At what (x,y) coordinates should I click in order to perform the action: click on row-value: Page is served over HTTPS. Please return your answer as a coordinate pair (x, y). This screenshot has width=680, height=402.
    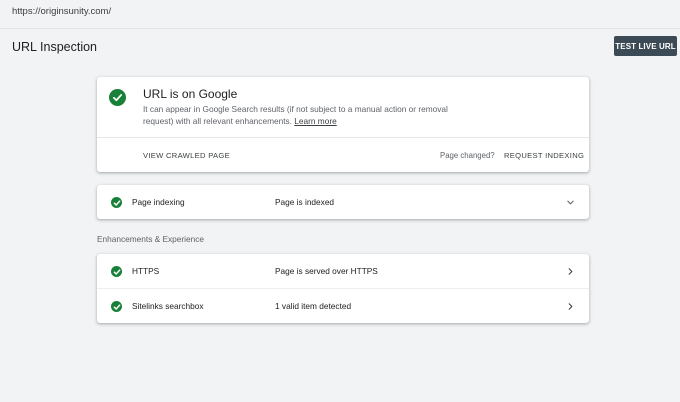
    Looking at the image, I should click on (326, 271).